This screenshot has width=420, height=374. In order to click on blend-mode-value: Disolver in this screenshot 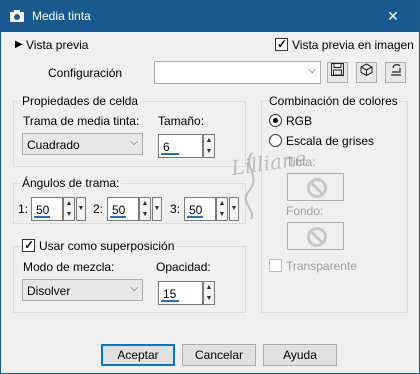, I will do `click(49, 291)`.